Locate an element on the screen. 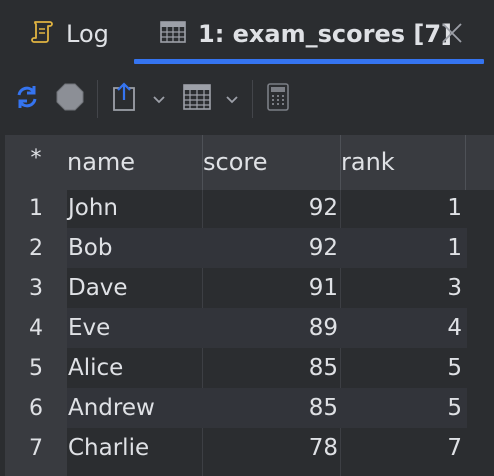  grid-view-icon is located at coordinates (197, 99).